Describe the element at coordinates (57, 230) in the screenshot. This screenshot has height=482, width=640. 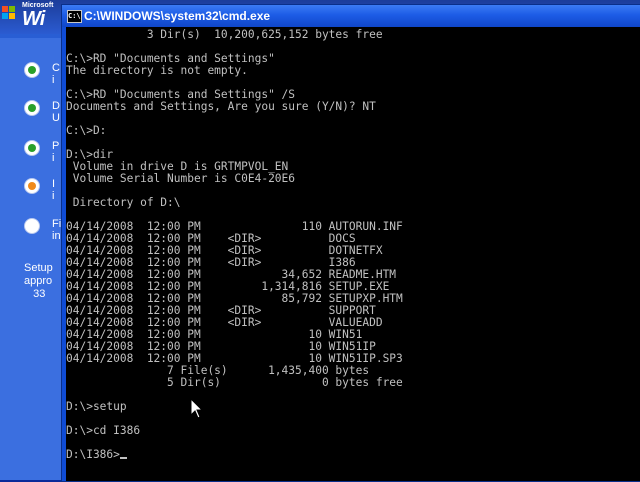
I see `step-label: Fi in` at that location.